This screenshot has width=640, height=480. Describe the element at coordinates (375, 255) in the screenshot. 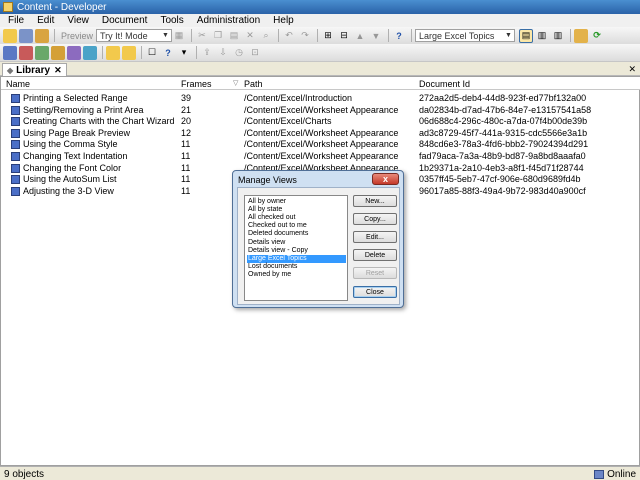

I see `delete-view-button: Delete` at that location.